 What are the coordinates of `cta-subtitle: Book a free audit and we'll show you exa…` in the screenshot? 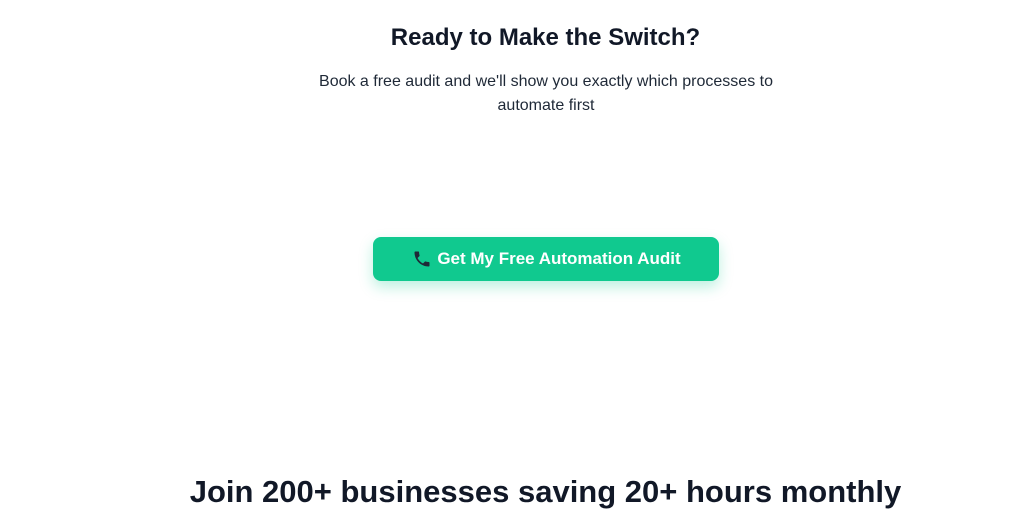 It's located at (546, 93).